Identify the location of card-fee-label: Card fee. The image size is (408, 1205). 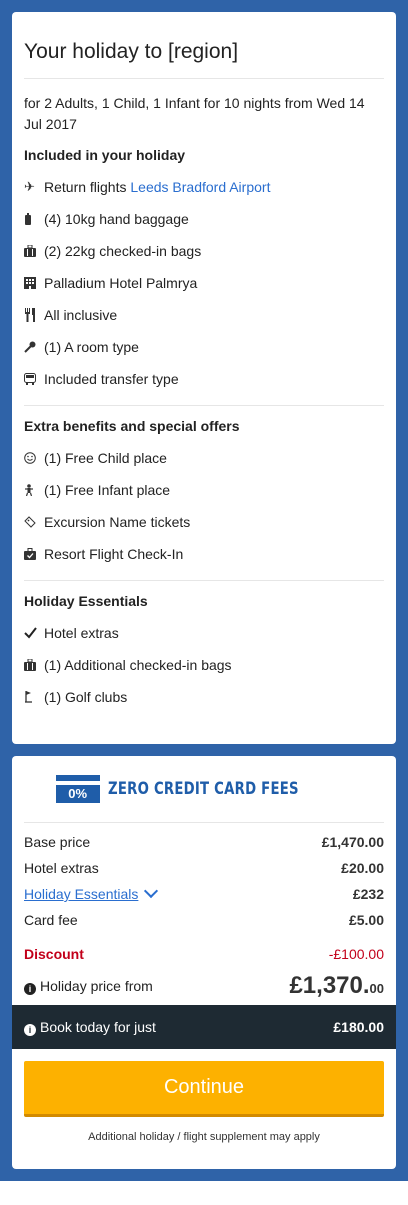
(51, 920).